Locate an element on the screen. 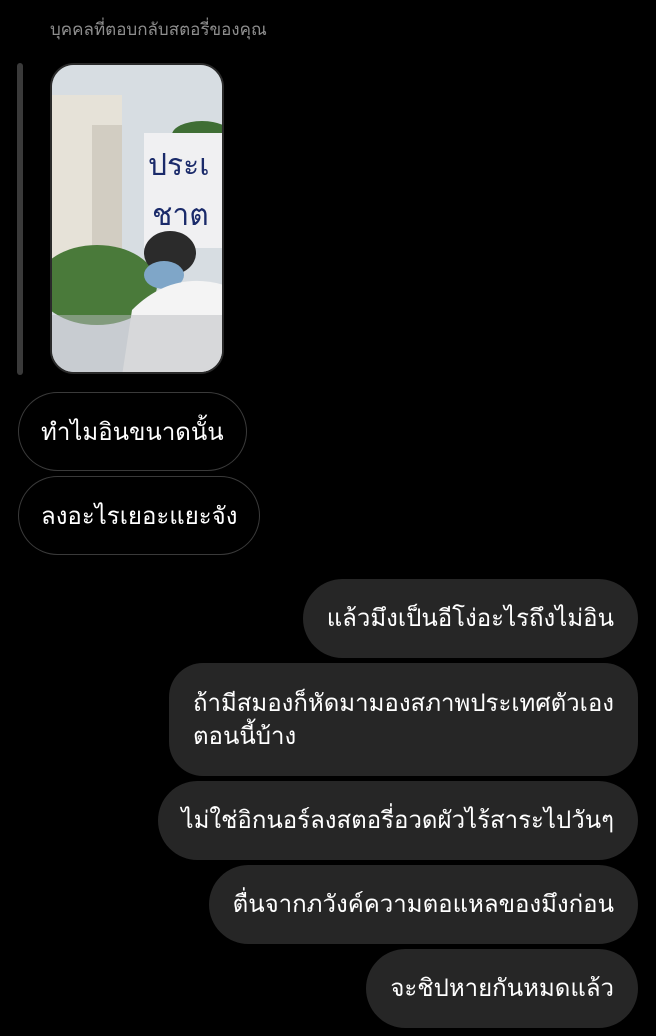  incoming-message-2: ลงอะไรเยอะแยะจัง is located at coordinates (139, 515).